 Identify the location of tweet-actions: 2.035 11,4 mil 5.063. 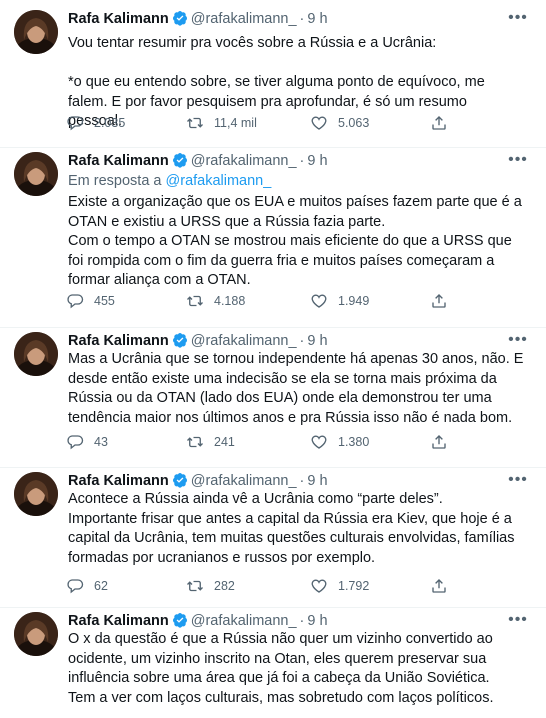
(266, 123).